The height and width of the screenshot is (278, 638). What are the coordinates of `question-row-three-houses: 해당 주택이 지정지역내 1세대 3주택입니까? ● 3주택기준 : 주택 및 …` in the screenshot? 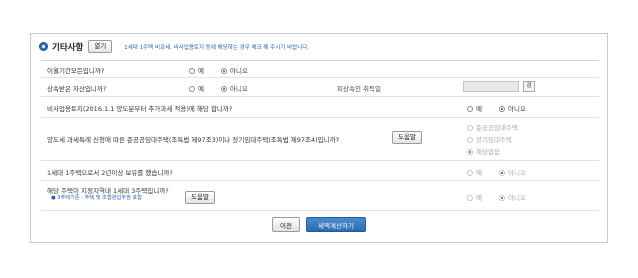 It's located at (320, 196).